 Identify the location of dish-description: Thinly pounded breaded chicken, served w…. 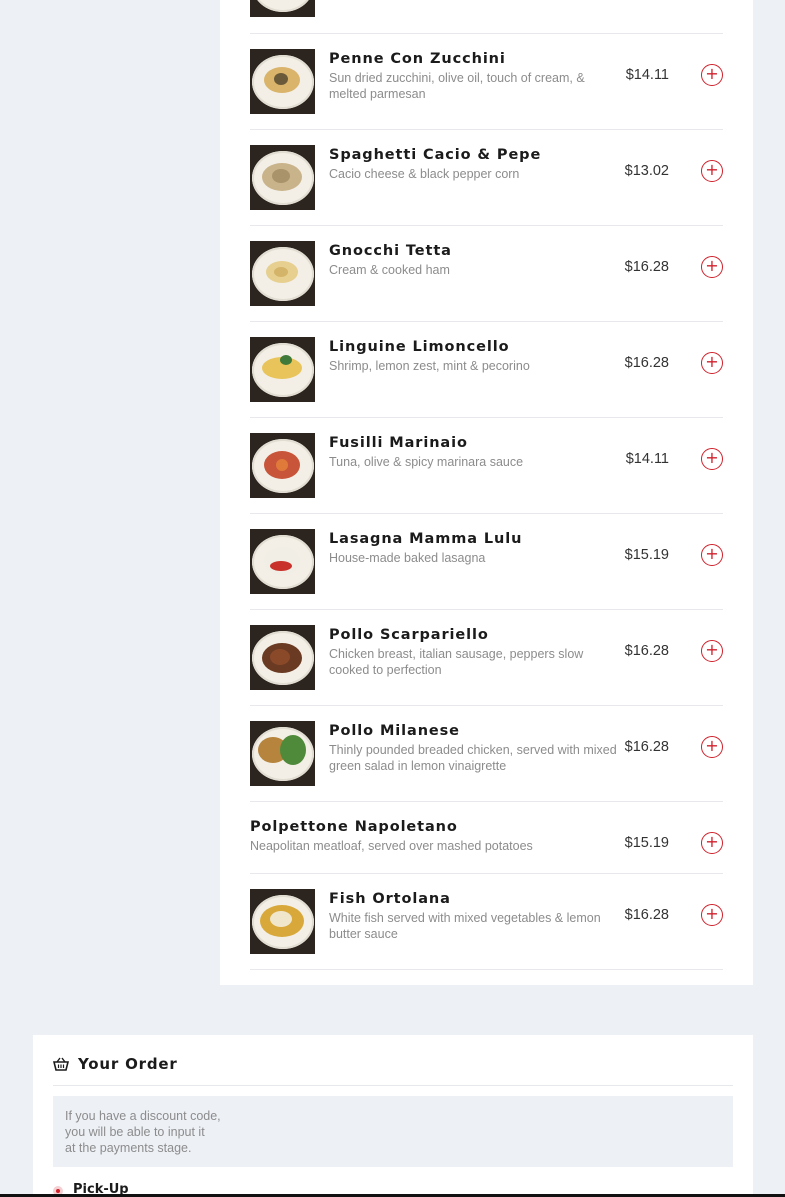
(473, 758).